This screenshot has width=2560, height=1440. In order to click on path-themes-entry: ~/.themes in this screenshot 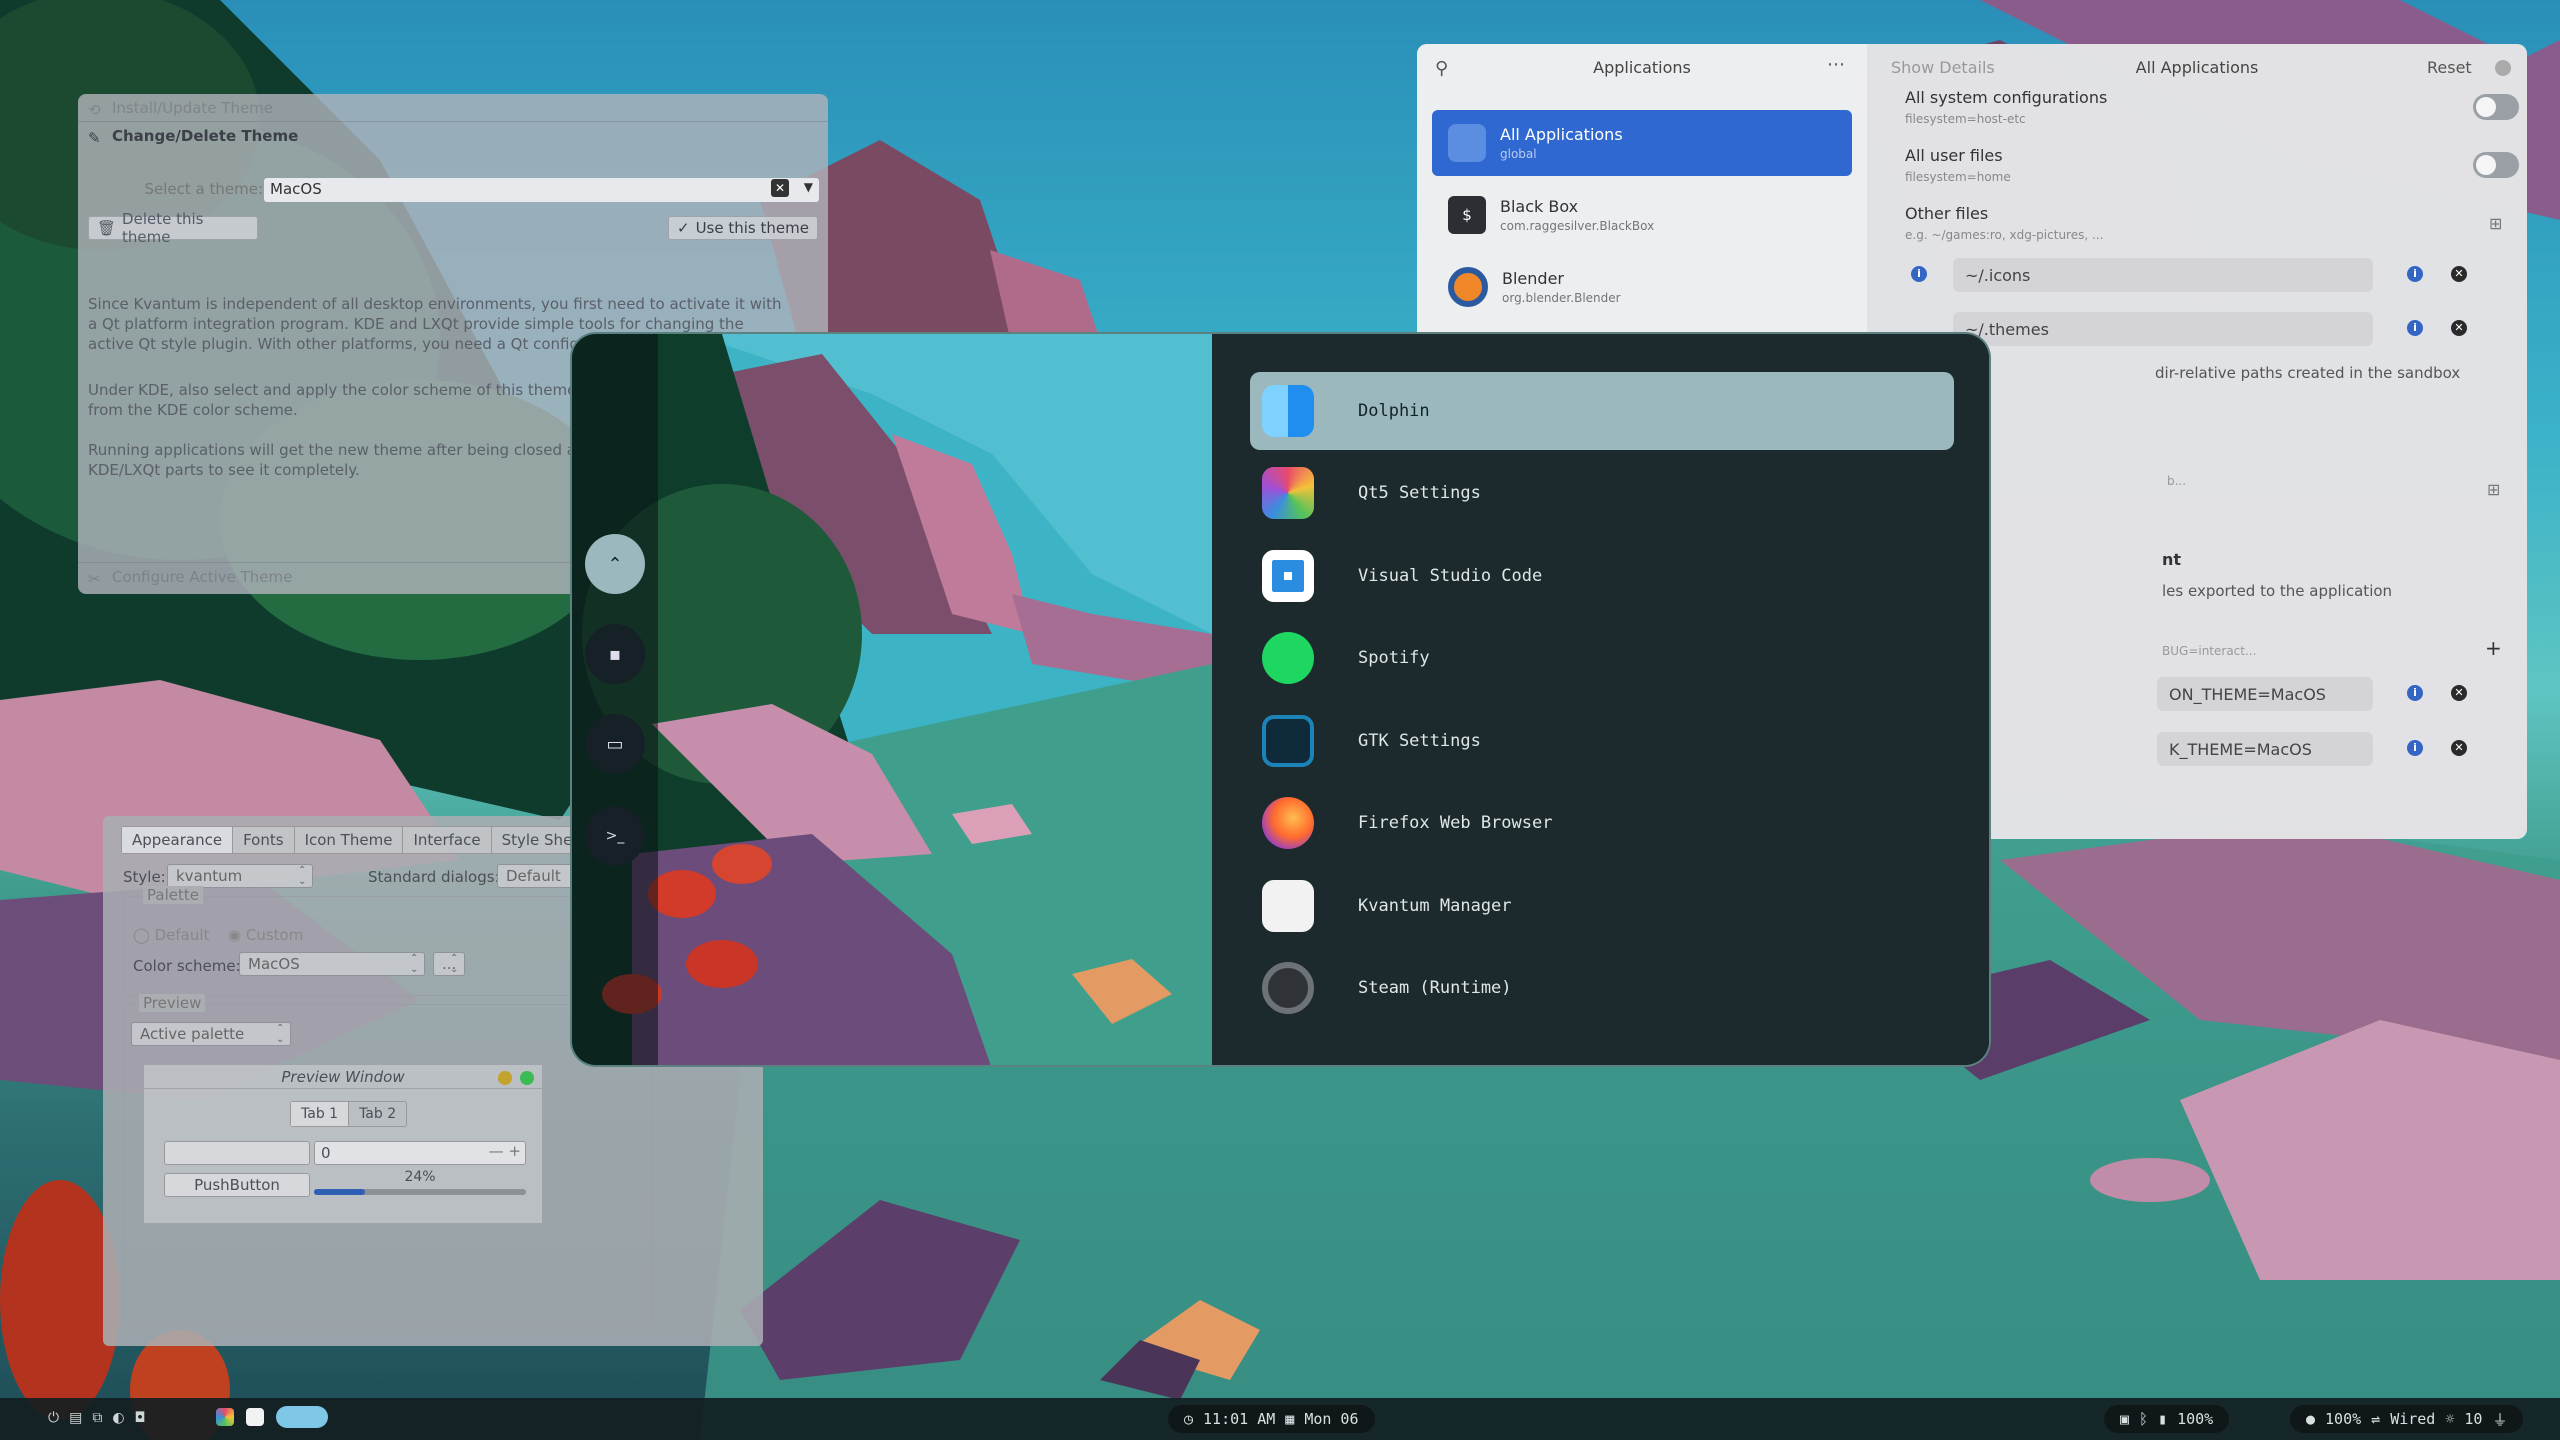, I will do `click(2163, 329)`.